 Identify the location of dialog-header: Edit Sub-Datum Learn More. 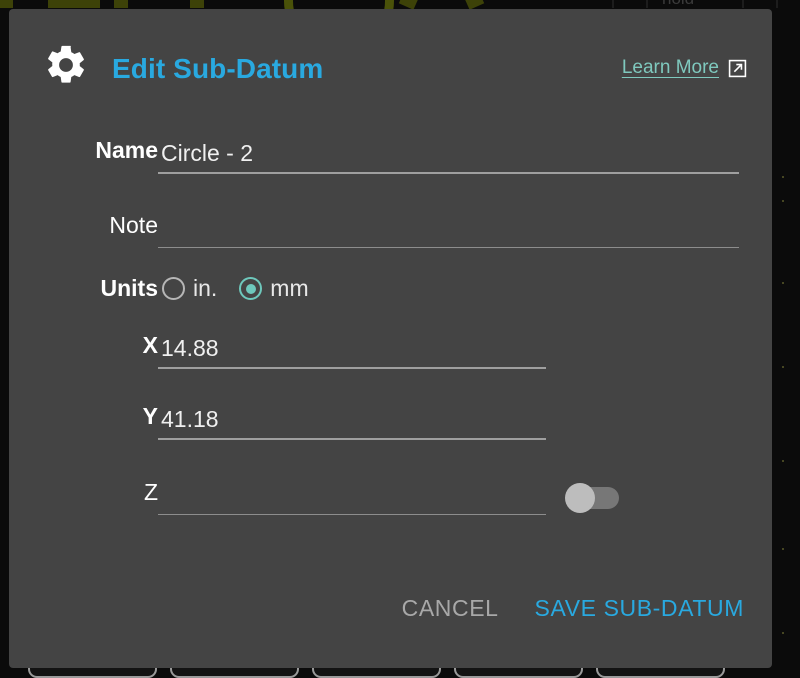
(390, 57).